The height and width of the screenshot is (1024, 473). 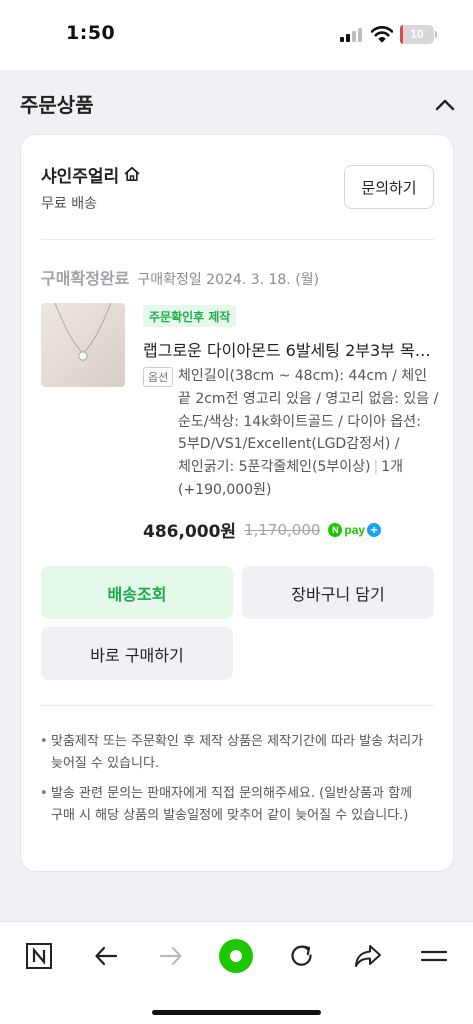 What do you see at coordinates (137, 592) in the screenshot?
I see `track-delivery-button: 배송조회` at bounding box center [137, 592].